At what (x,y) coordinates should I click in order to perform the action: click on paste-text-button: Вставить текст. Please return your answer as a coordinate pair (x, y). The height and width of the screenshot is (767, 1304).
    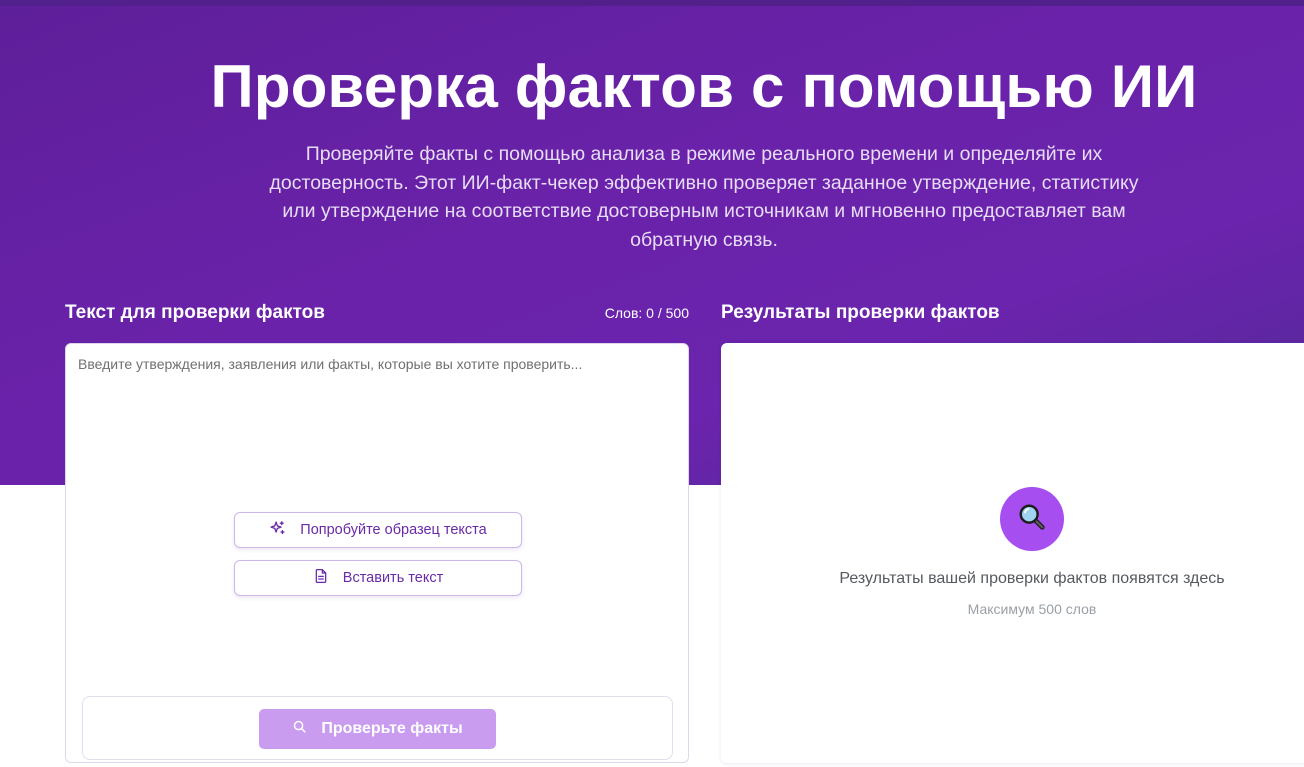
    Looking at the image, I should click on (378, 578).